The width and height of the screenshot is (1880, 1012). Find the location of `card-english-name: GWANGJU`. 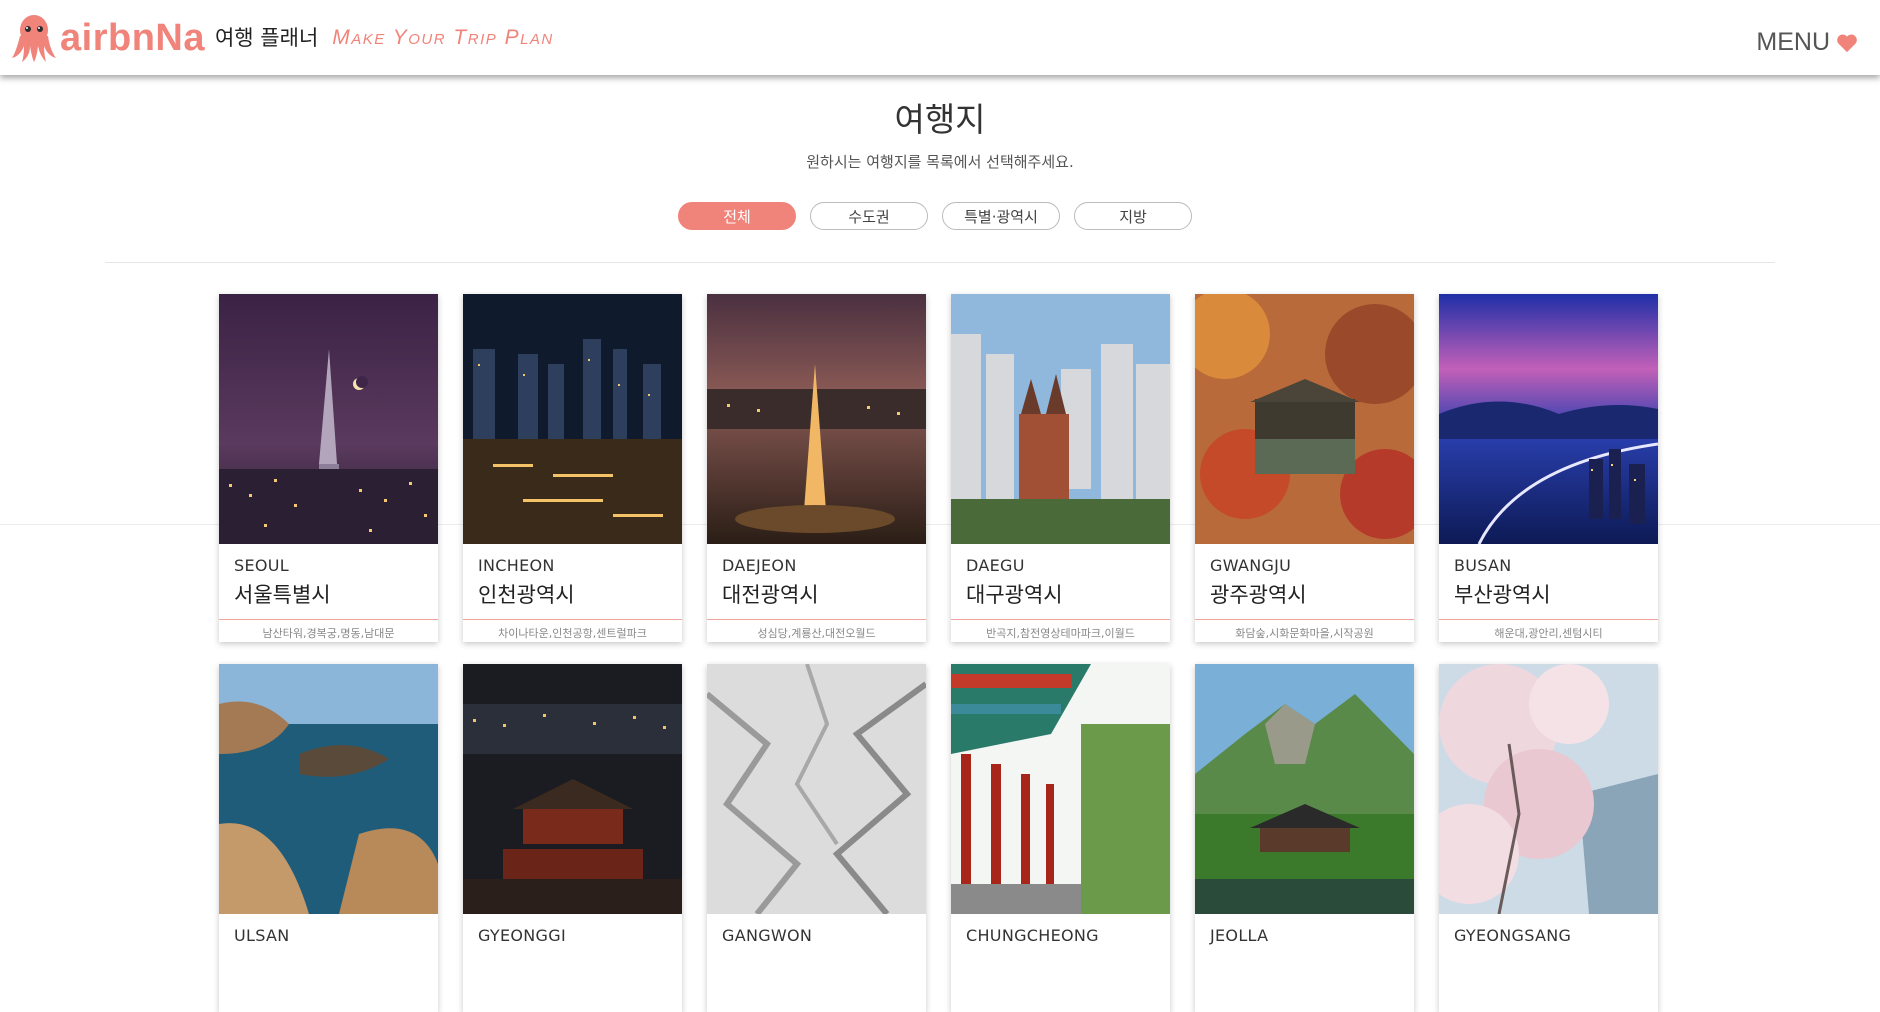

card-english-name: GWANGJU is located at coordinates (1251, 565).